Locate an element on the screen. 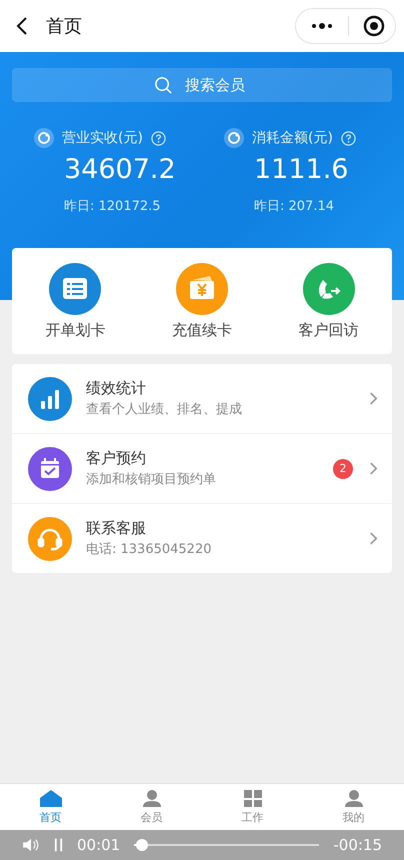 This screenshot has width=404, height=860. tab: 首页 is located at coordinates (50, 807).